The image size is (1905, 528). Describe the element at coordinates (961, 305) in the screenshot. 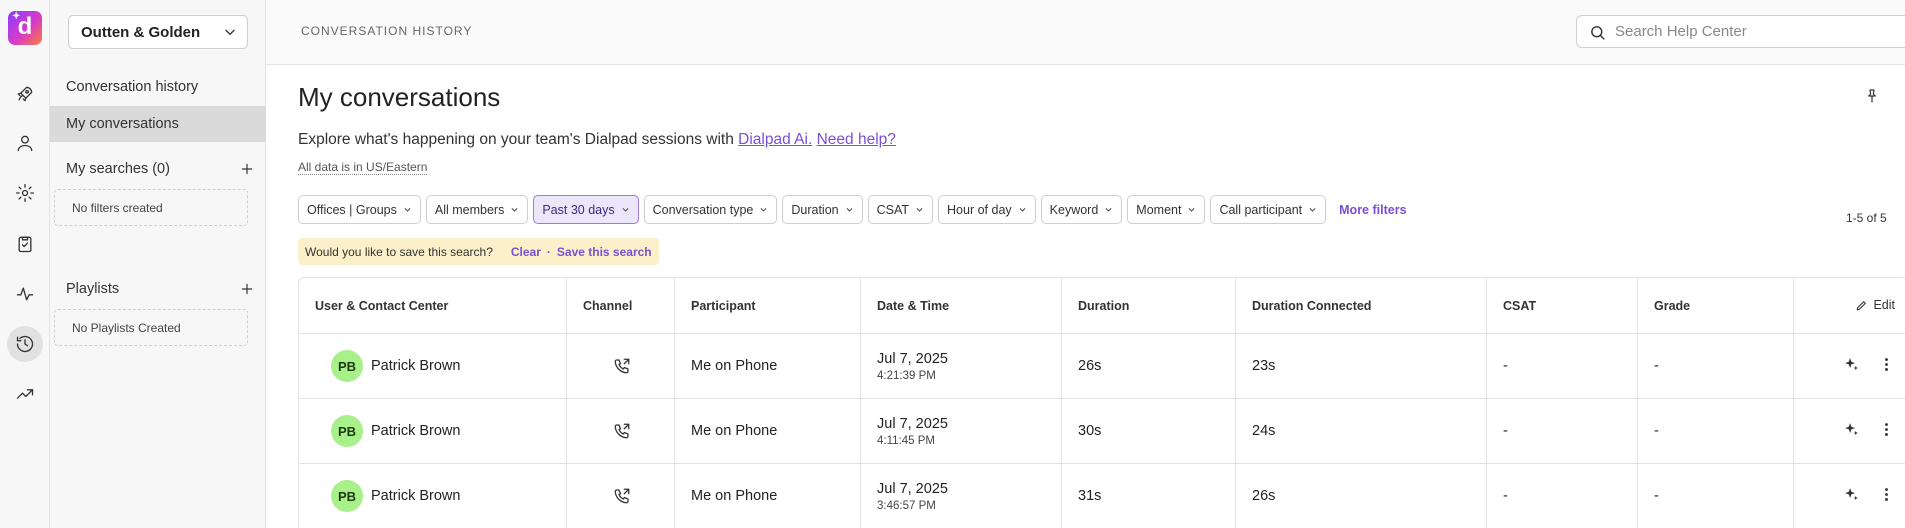

I see `column-header-date-time: Date & Time` at that location.